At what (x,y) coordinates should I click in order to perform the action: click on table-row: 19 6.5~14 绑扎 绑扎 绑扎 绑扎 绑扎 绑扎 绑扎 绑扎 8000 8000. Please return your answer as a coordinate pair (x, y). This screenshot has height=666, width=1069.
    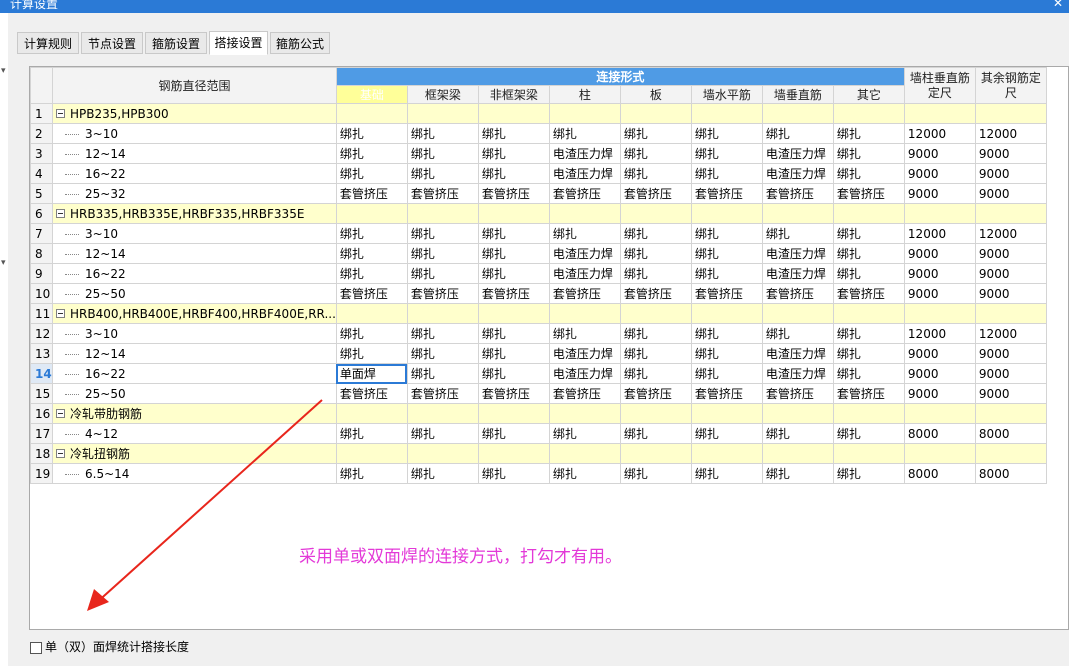
    Looking at the image, I should click on (538, 473).